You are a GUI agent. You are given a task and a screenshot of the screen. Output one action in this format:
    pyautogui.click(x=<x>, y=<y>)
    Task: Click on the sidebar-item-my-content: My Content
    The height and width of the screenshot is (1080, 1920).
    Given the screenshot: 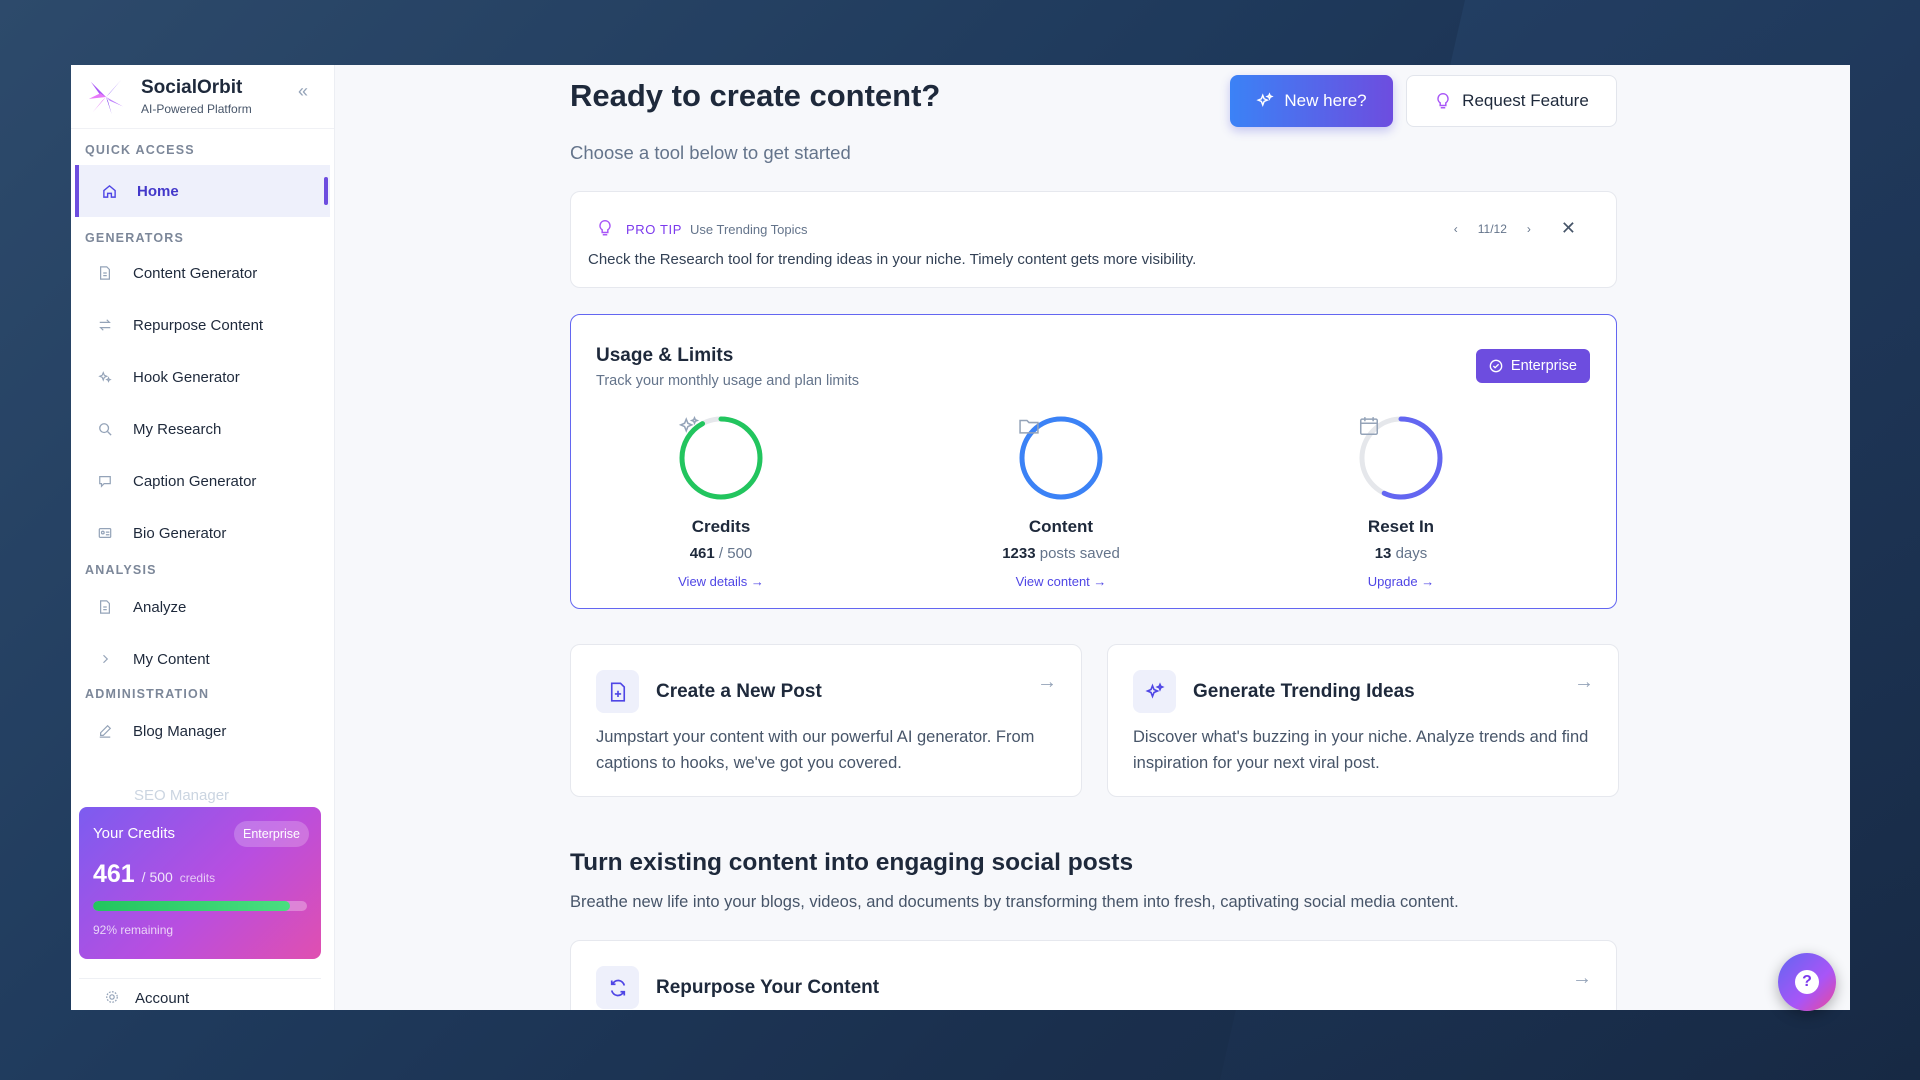 What is the action you would take?
    pyautogui.click(x=202, y=659)
    